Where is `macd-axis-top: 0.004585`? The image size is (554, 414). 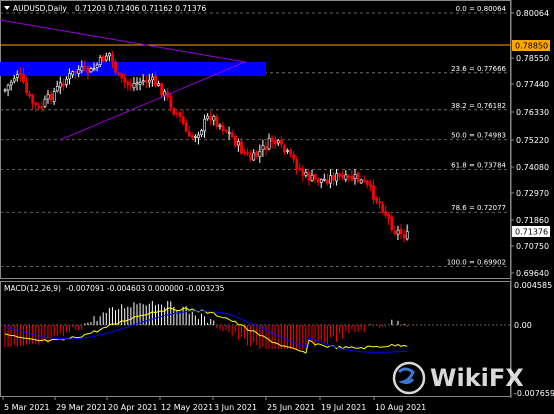 macd-axis-top: 0.004585 is located at coordinates (533, 285).